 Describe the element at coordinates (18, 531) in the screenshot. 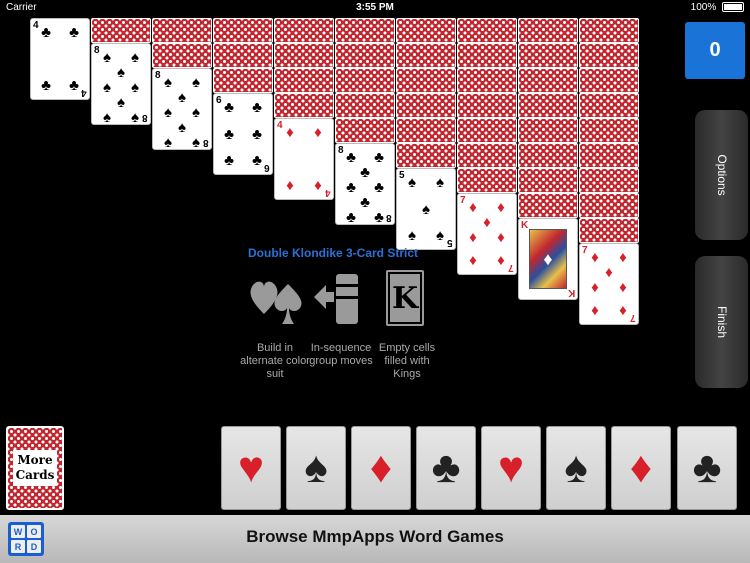

I see `logo-letter: W` at that location.